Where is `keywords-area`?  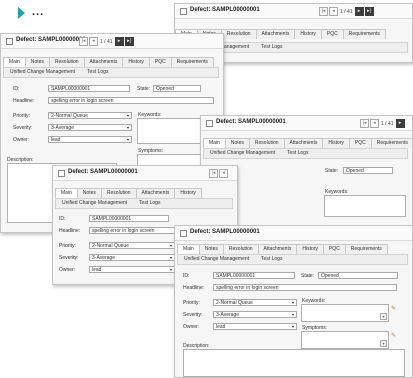 keywords-area is located at coordinates (365, 206).